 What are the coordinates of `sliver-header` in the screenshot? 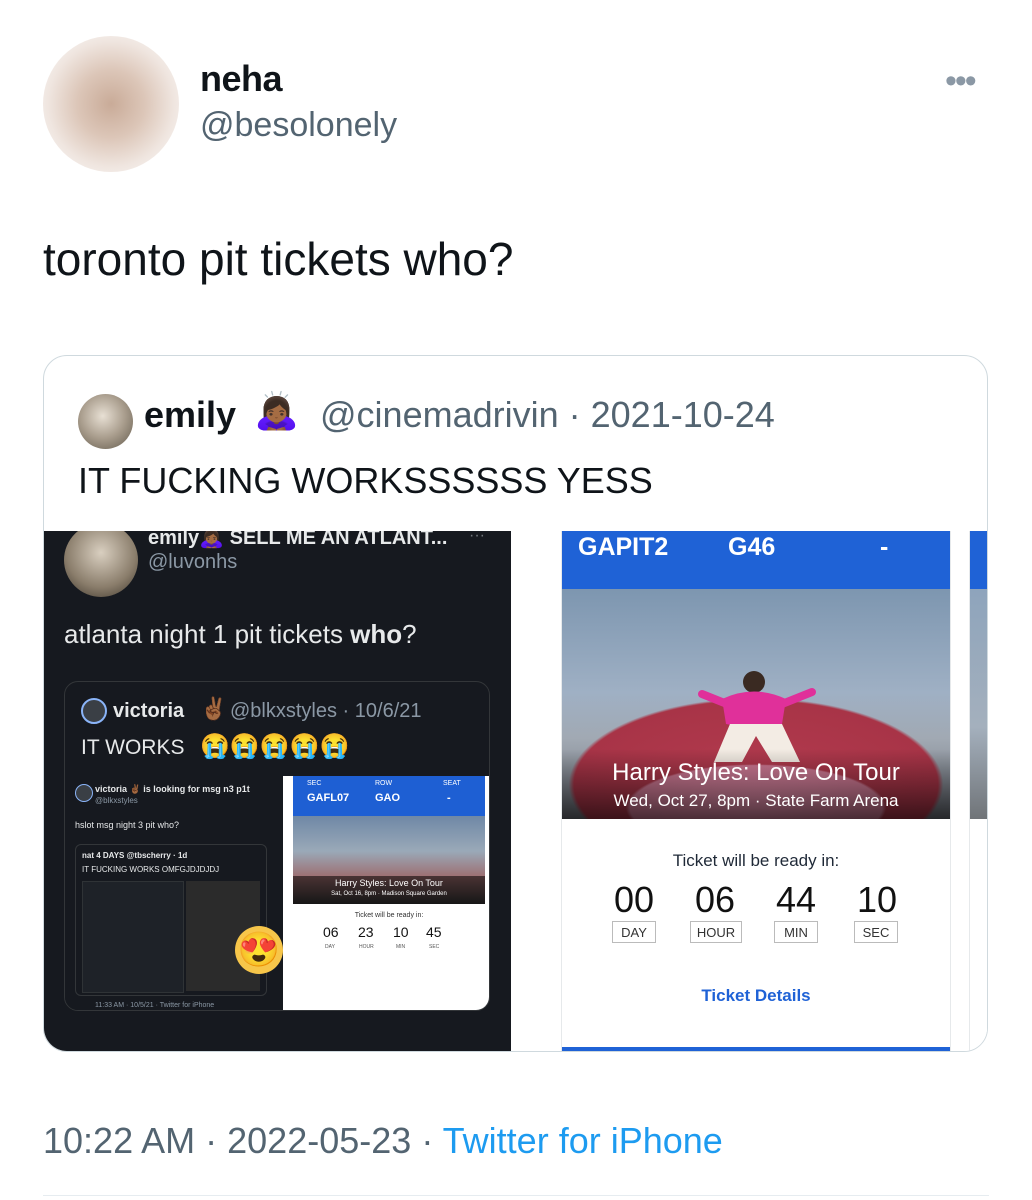 It's located at (978, 560).